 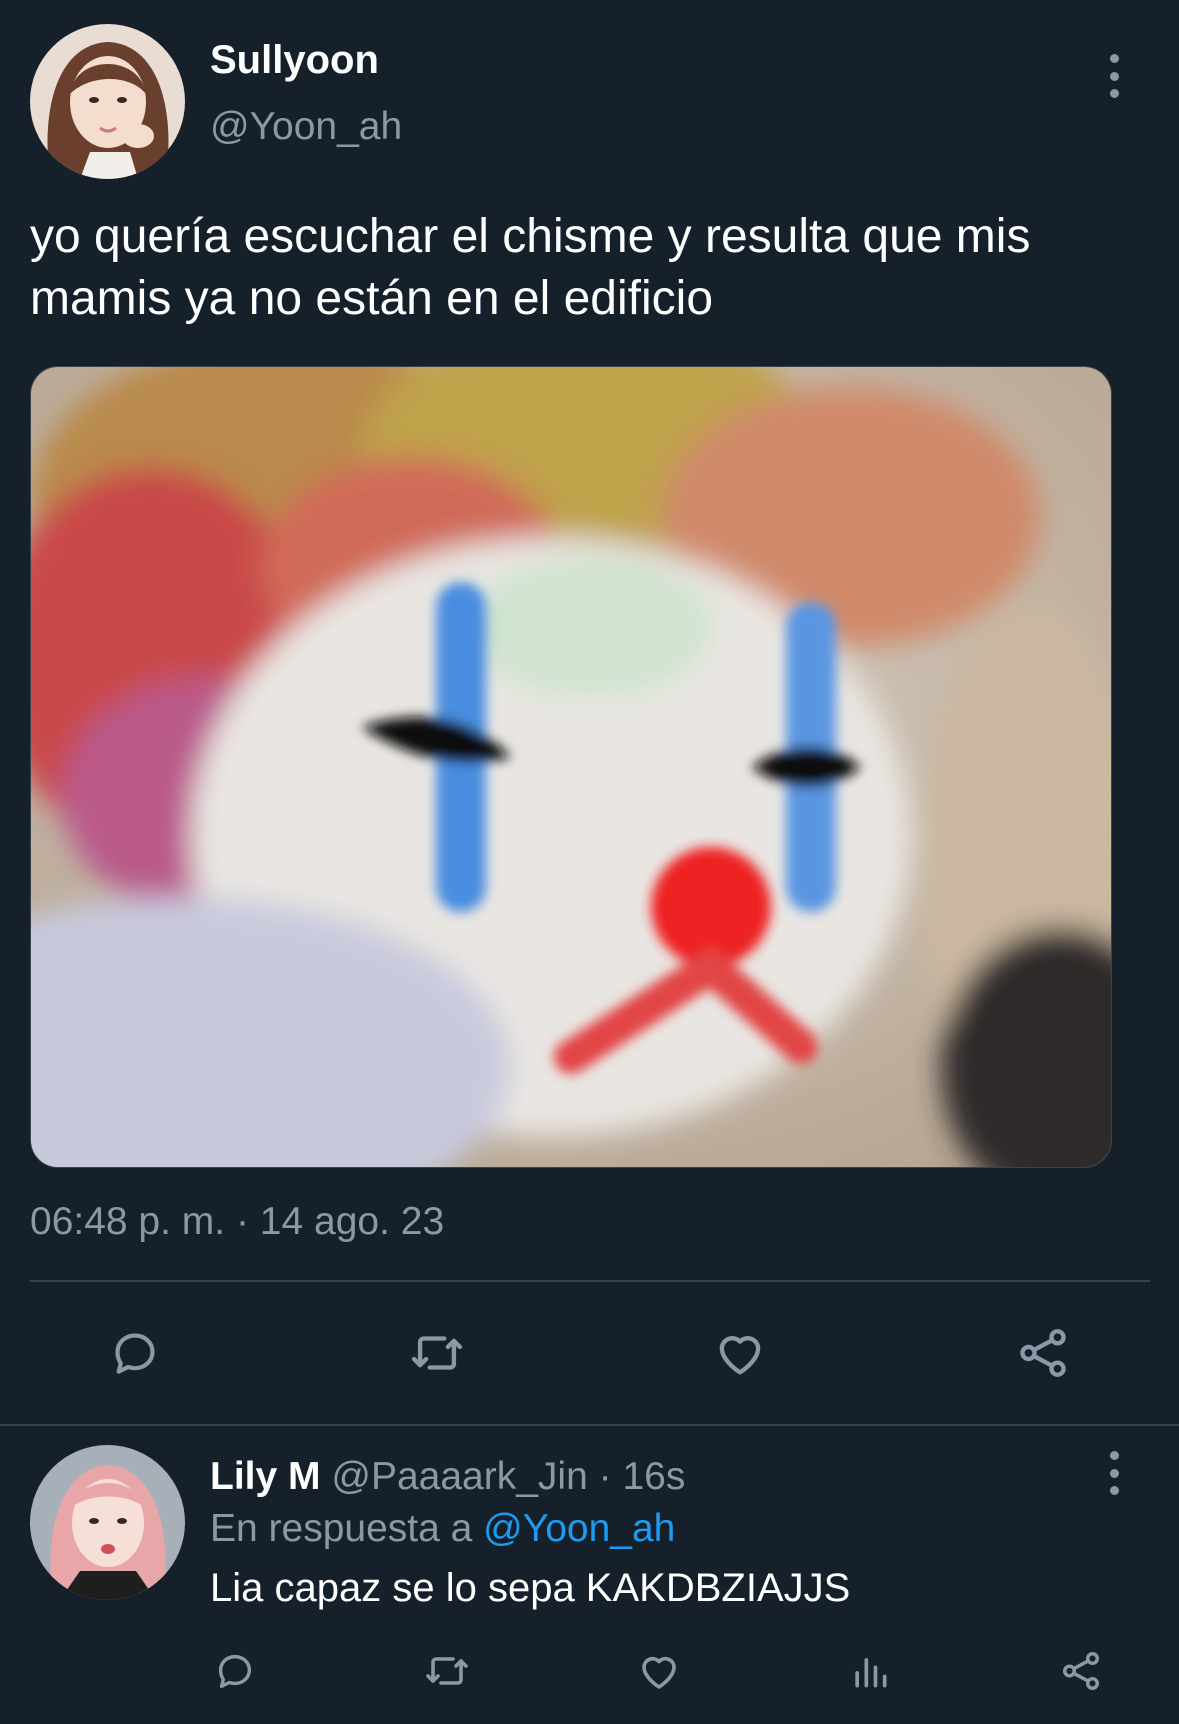 What do you see at coordinates (107, 101) in the screenshot?
I see `author-avatar` at bounding box center [107, 101].